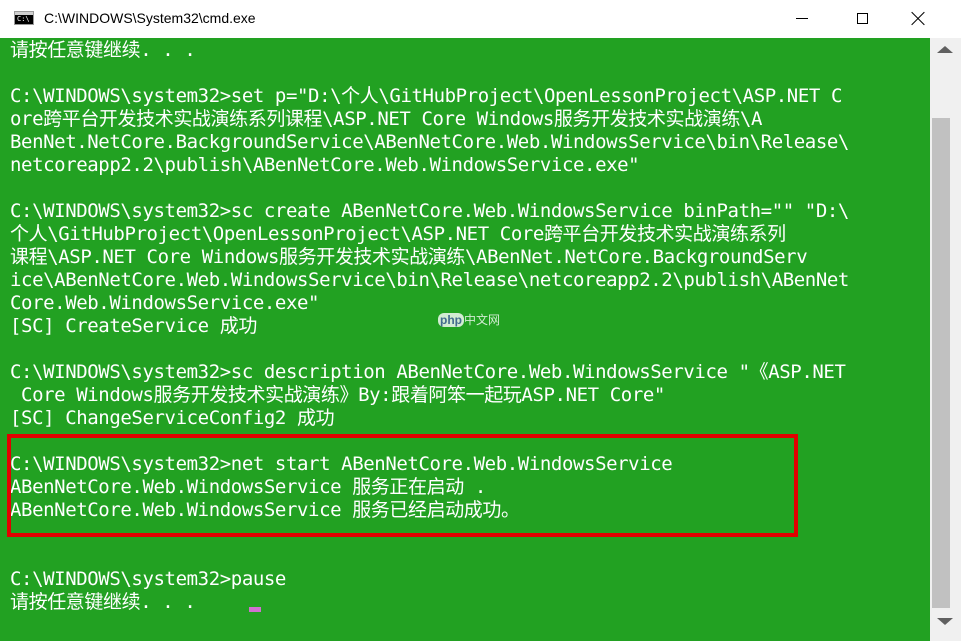 The image size is (961, 641). Describe the element at coordinates (150, 18) in the screenshot. I see `window-title: C:\WINDOWS\System32\cmd.exe` at that location.